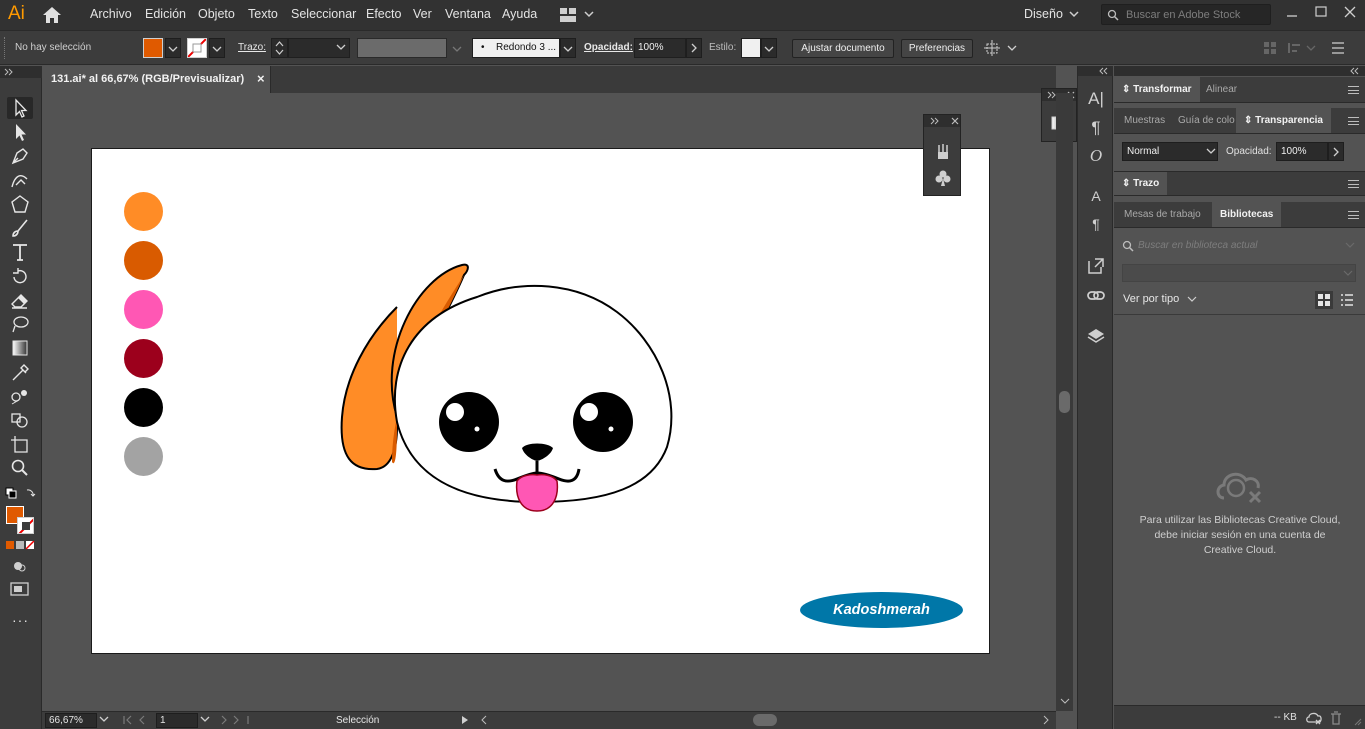 Image resolution: width=1365 pixels, height=729 pixels. What do you see at coordinates (1206, 120) in the screenshot?
I see `tab-guia-color: Guía de colo` at bounding box center [1206, 120].